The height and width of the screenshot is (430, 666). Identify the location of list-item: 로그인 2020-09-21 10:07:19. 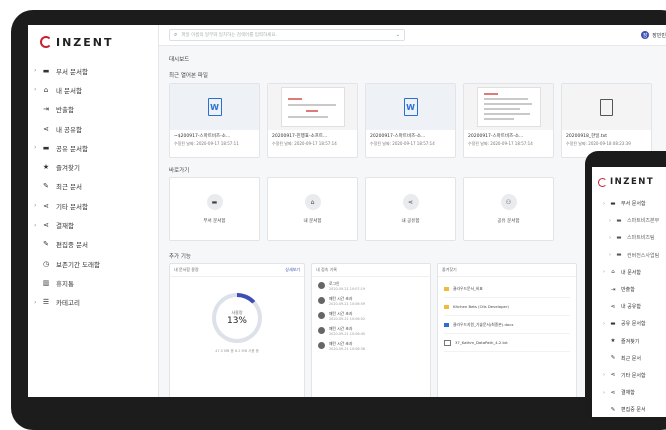
(371, 286).